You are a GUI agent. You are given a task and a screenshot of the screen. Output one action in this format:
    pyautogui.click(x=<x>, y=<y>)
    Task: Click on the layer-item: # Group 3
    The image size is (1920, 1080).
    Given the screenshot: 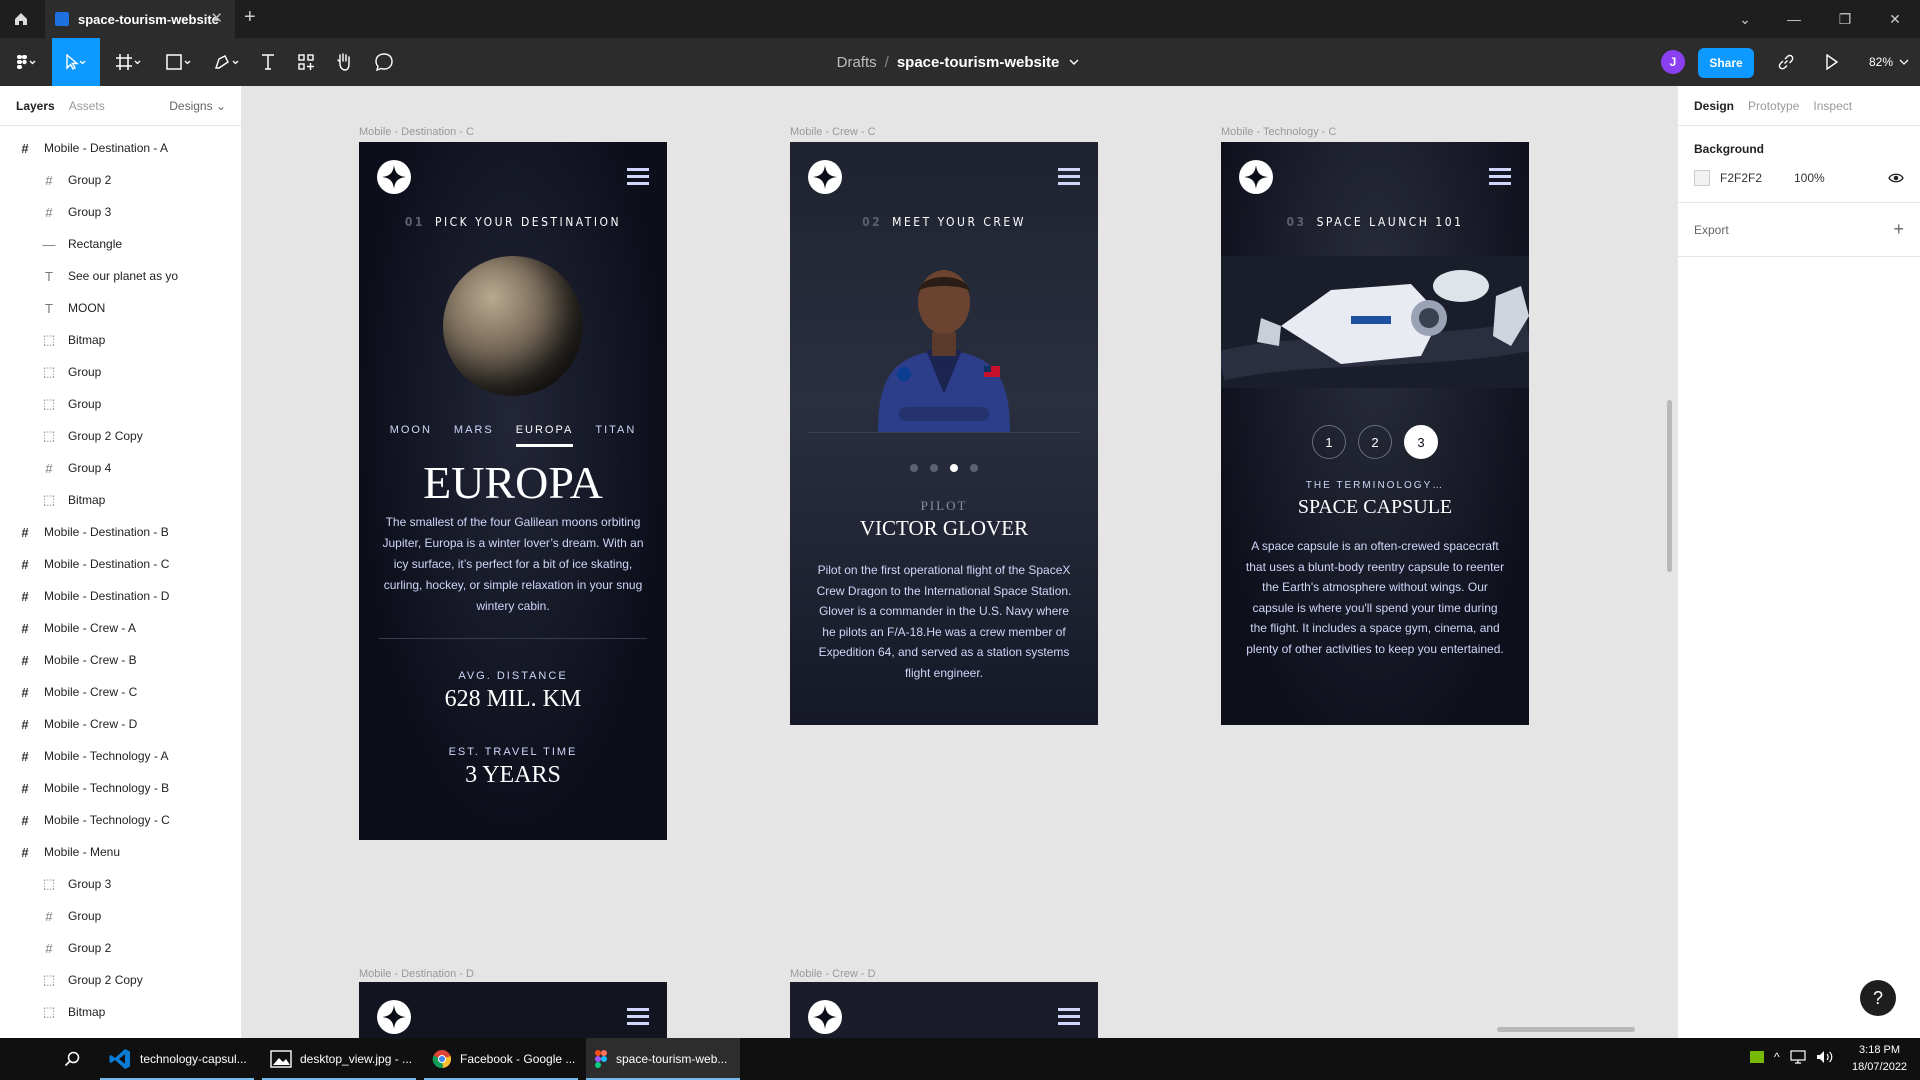 What is the action you would take?
    pyautogui.click(x=120, y=212)
    